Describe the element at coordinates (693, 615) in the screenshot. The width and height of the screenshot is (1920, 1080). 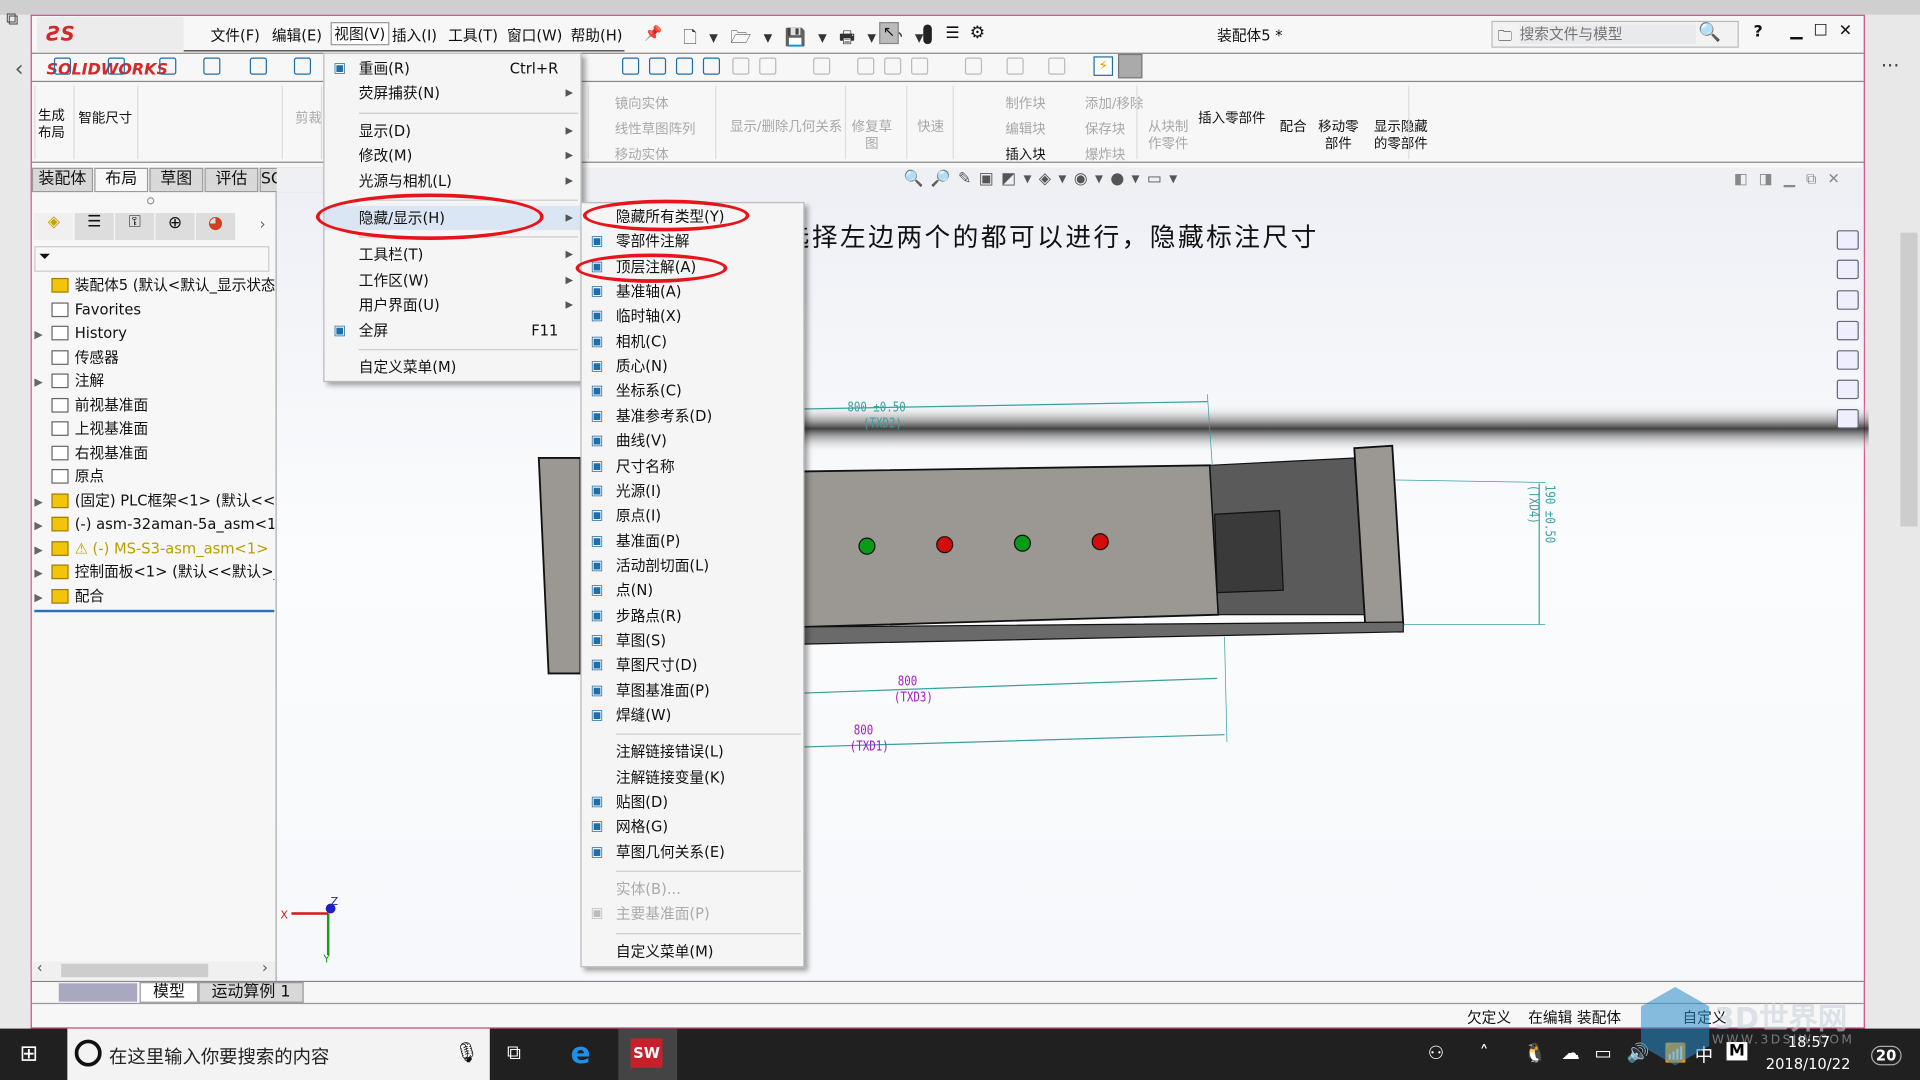
I see `menu-item: ▣ 步路点(R)` at that location.